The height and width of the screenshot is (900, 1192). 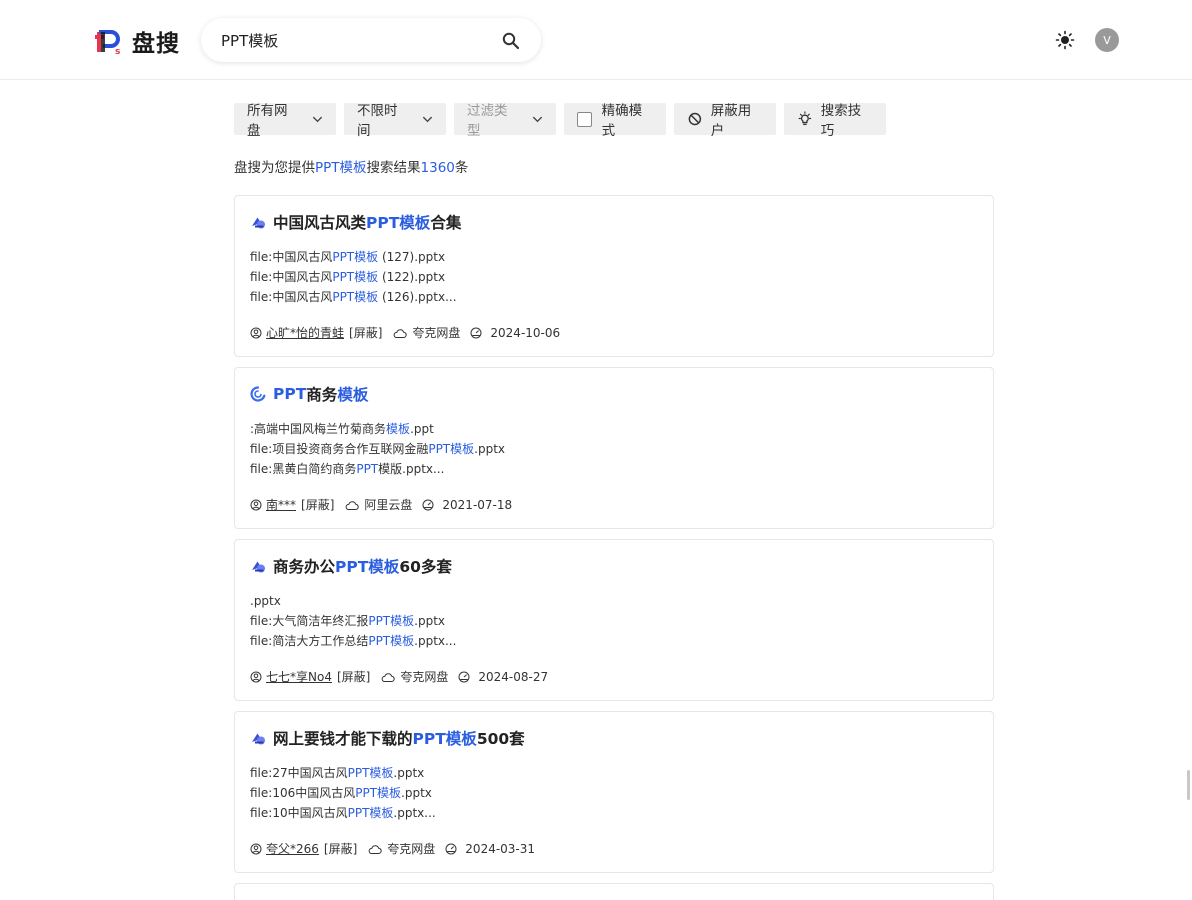 What do you see at coordinates (500, 739) in the screenshot?
I see `title-text: 500套` at bounding box center [500, 739].